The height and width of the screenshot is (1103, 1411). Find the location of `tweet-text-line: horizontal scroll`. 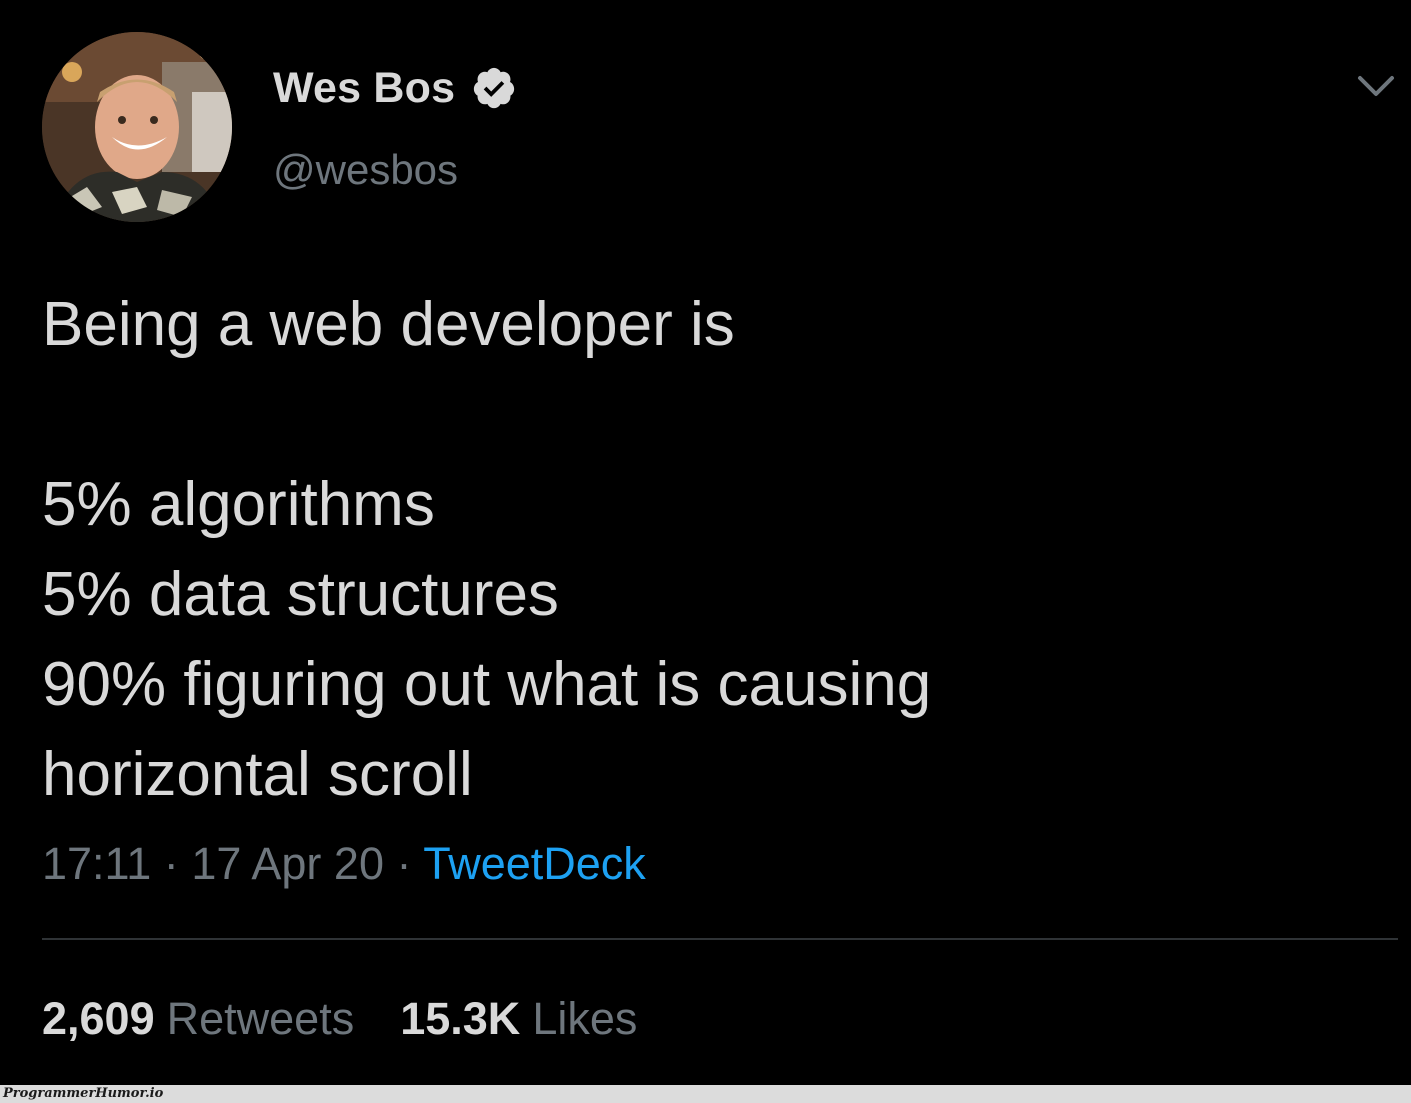

tweet-text-line: horizontal scroll is located at coordinates (257, 774).